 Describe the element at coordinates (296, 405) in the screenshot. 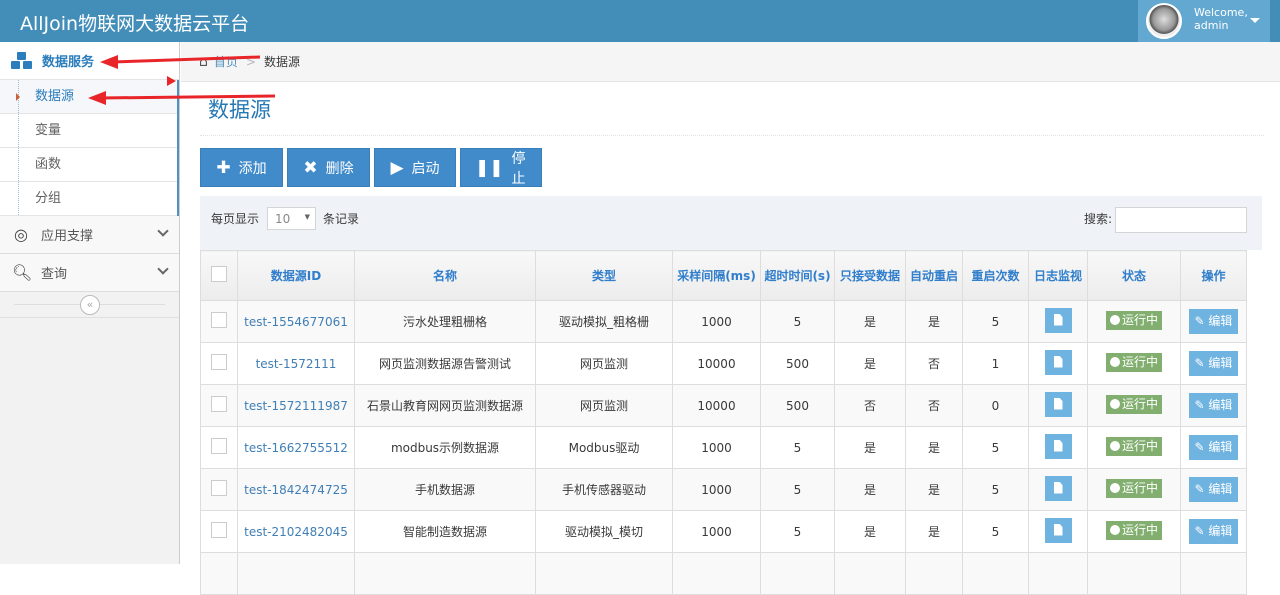

I see `cell-datasource-id: test-1572111987` at that location.